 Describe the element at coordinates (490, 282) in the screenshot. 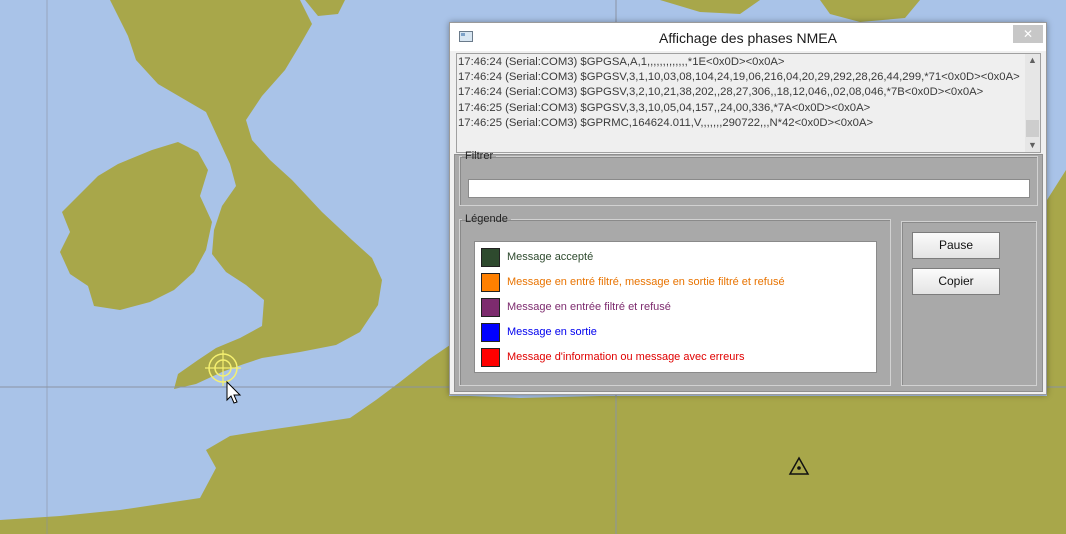

I see `swatch-filtered-in-out` at that location.